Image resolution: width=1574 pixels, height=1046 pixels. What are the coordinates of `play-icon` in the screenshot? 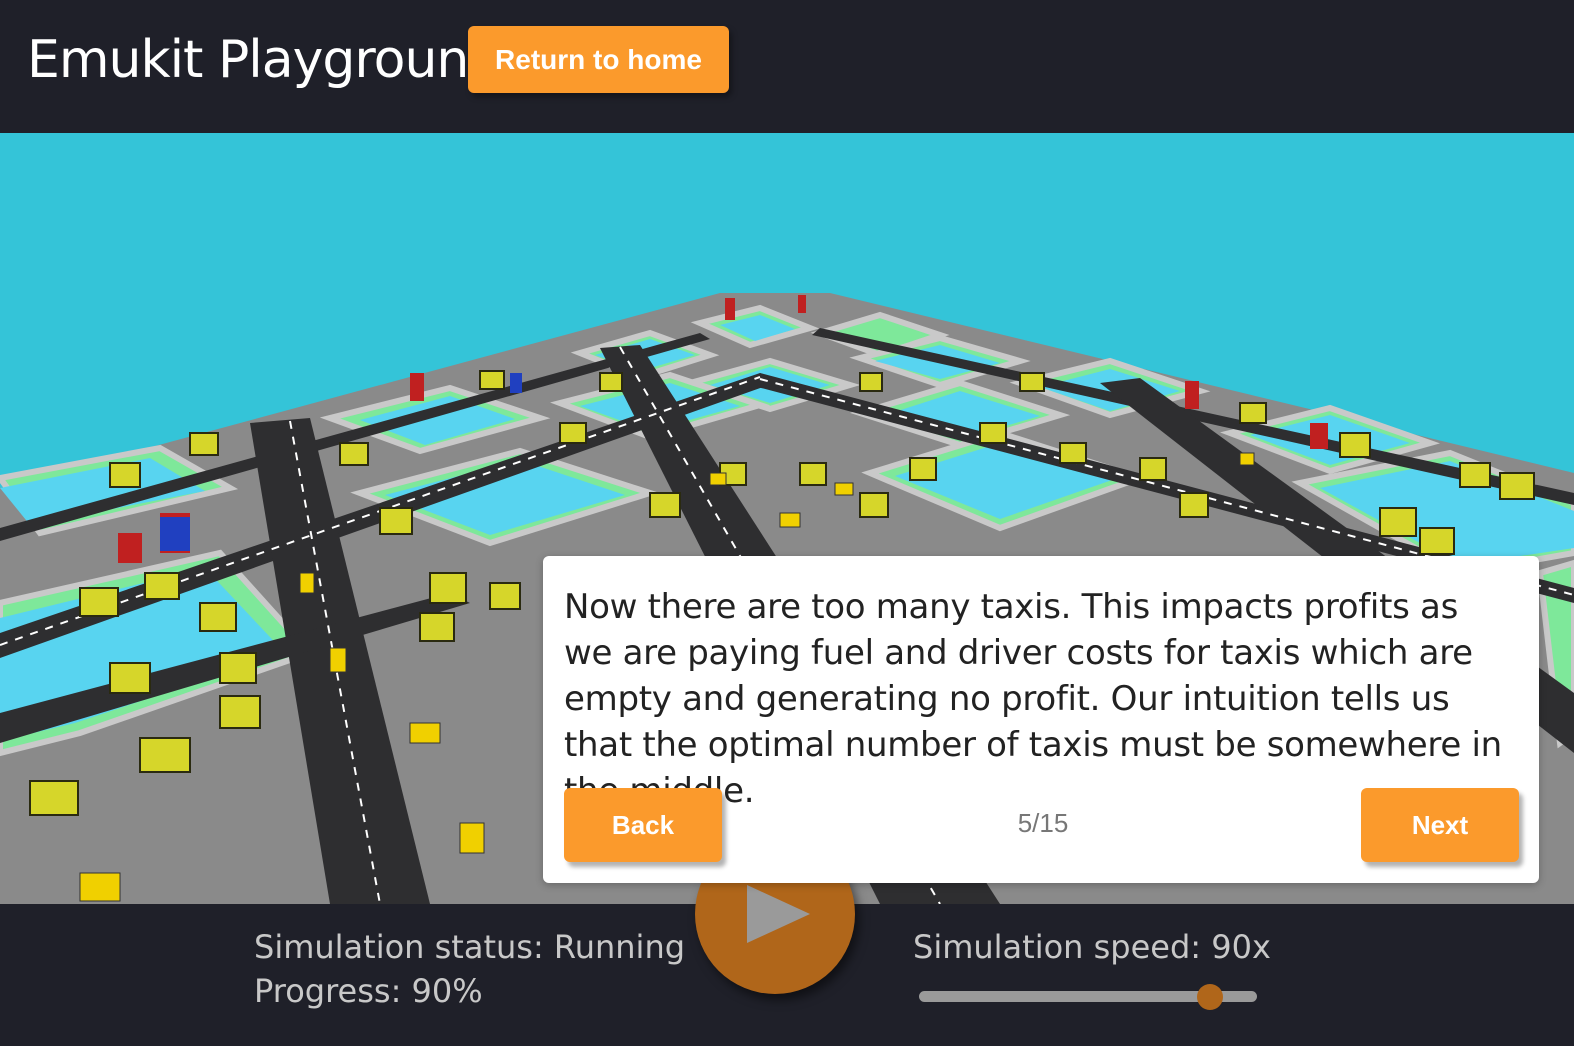 It's located at (778, 914).